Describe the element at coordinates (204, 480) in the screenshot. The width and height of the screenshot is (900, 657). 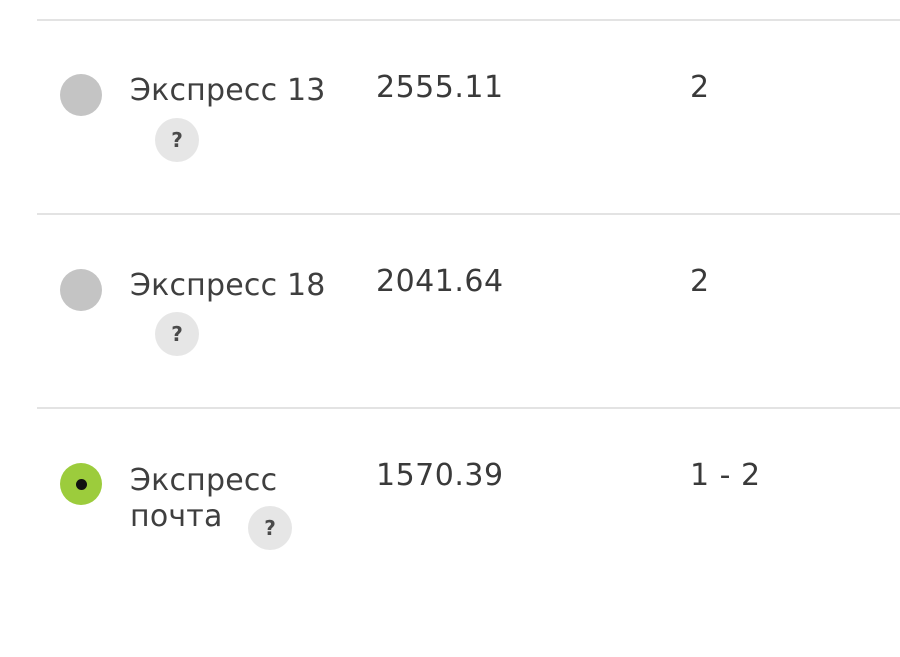
I see `shipping-option-name-line: Экспресс` at that location.